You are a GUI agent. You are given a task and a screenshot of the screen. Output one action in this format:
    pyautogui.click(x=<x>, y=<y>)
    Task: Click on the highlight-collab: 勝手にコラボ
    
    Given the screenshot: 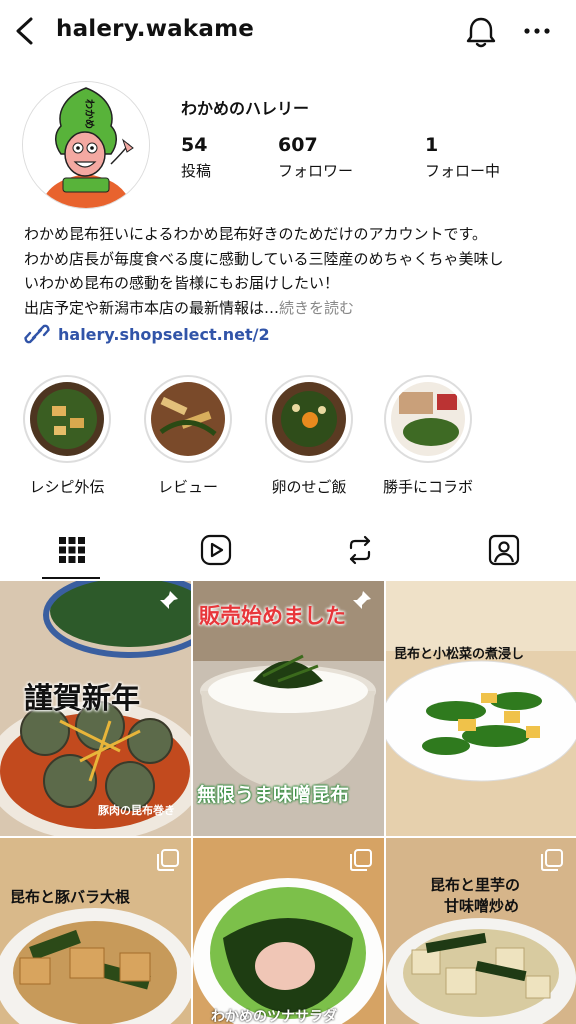 What is the action you would take?
    pyautogui.click(x=428, y=436)
    